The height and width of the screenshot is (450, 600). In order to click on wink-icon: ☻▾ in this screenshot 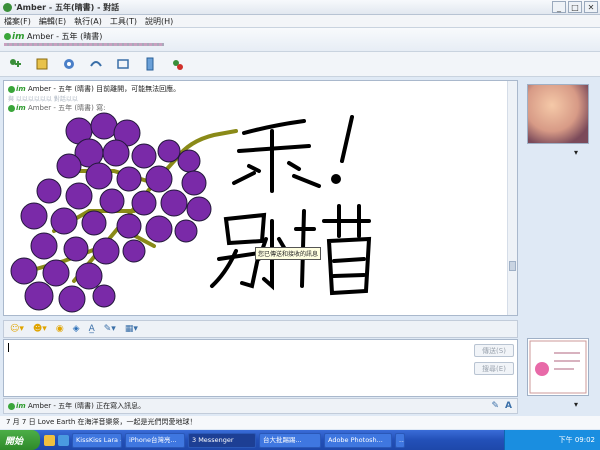, I will do `click(40, 329)`.